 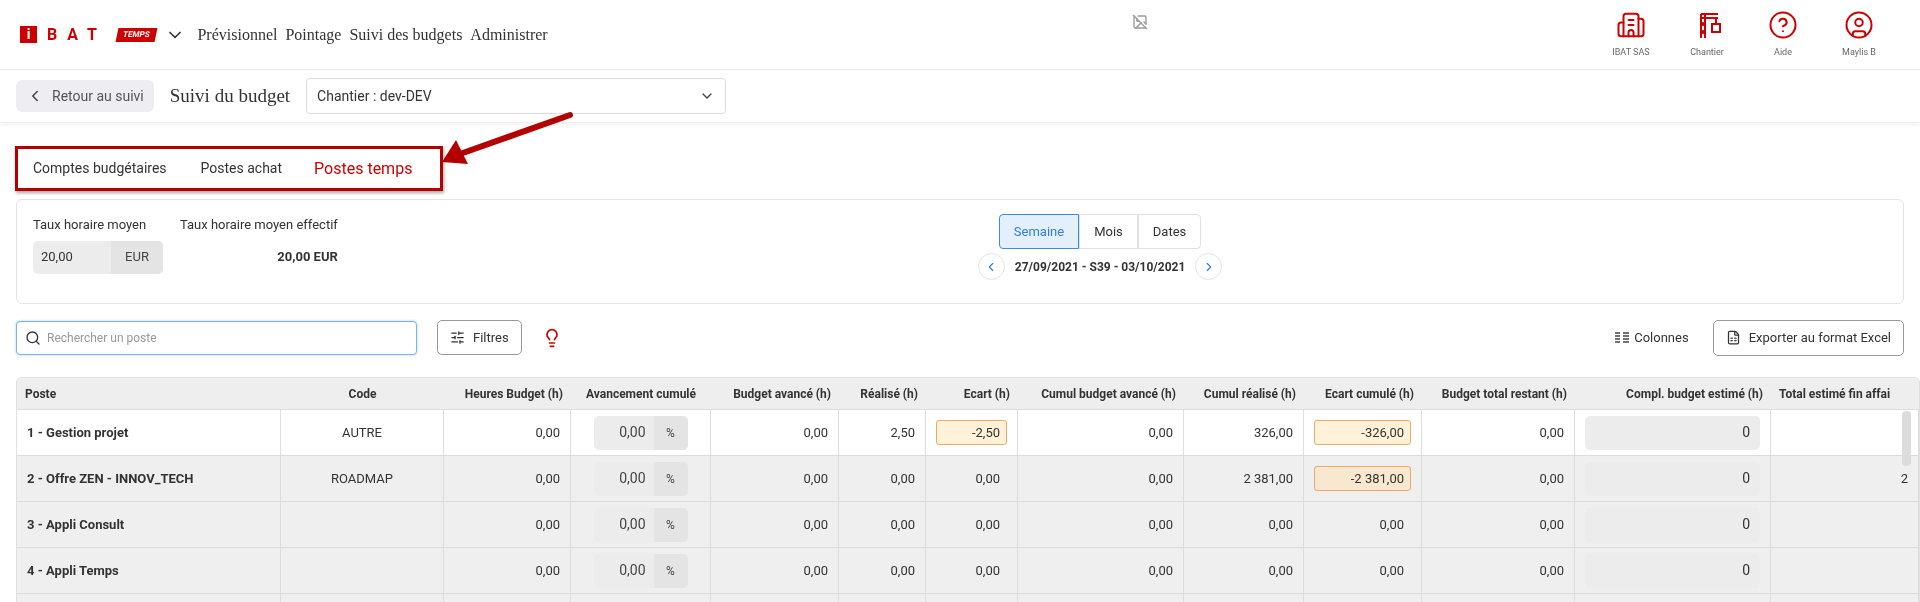 What do you see at coordinates (137, 257) in the screenshot?
I see `rate-unit: EUR` at bounding box center [137, 257].